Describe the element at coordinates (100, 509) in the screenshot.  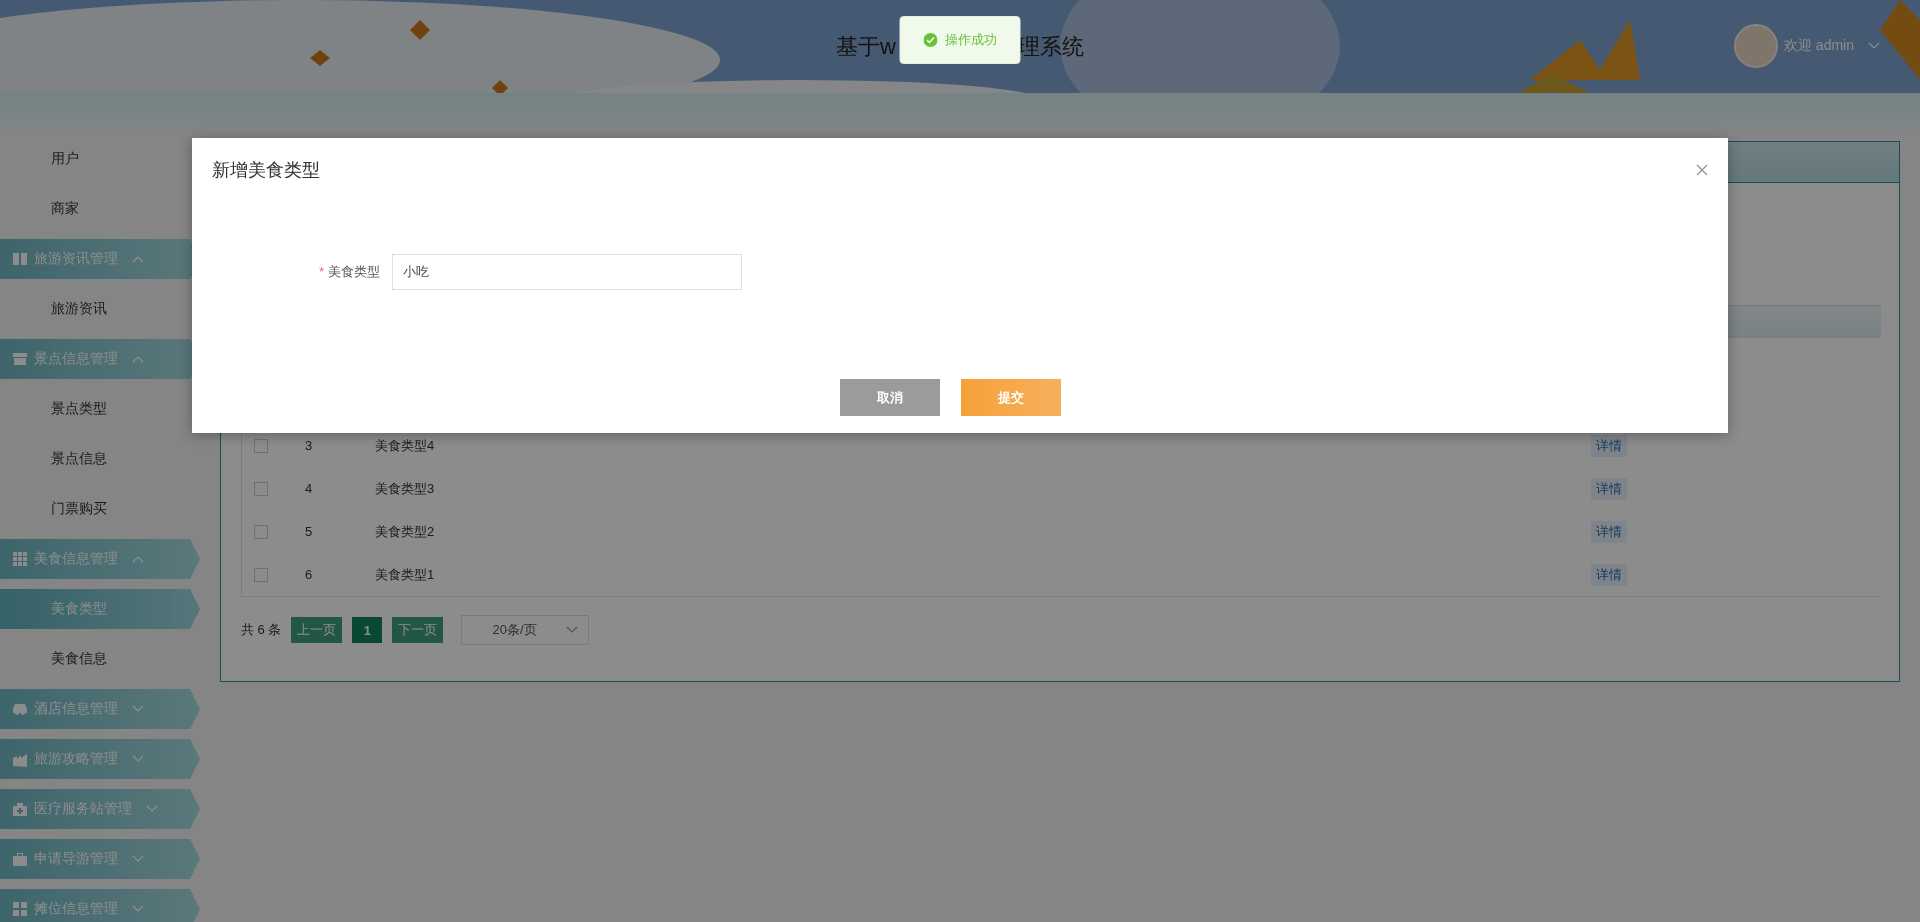
I see `sidebar-item: 门票购买` at that location.